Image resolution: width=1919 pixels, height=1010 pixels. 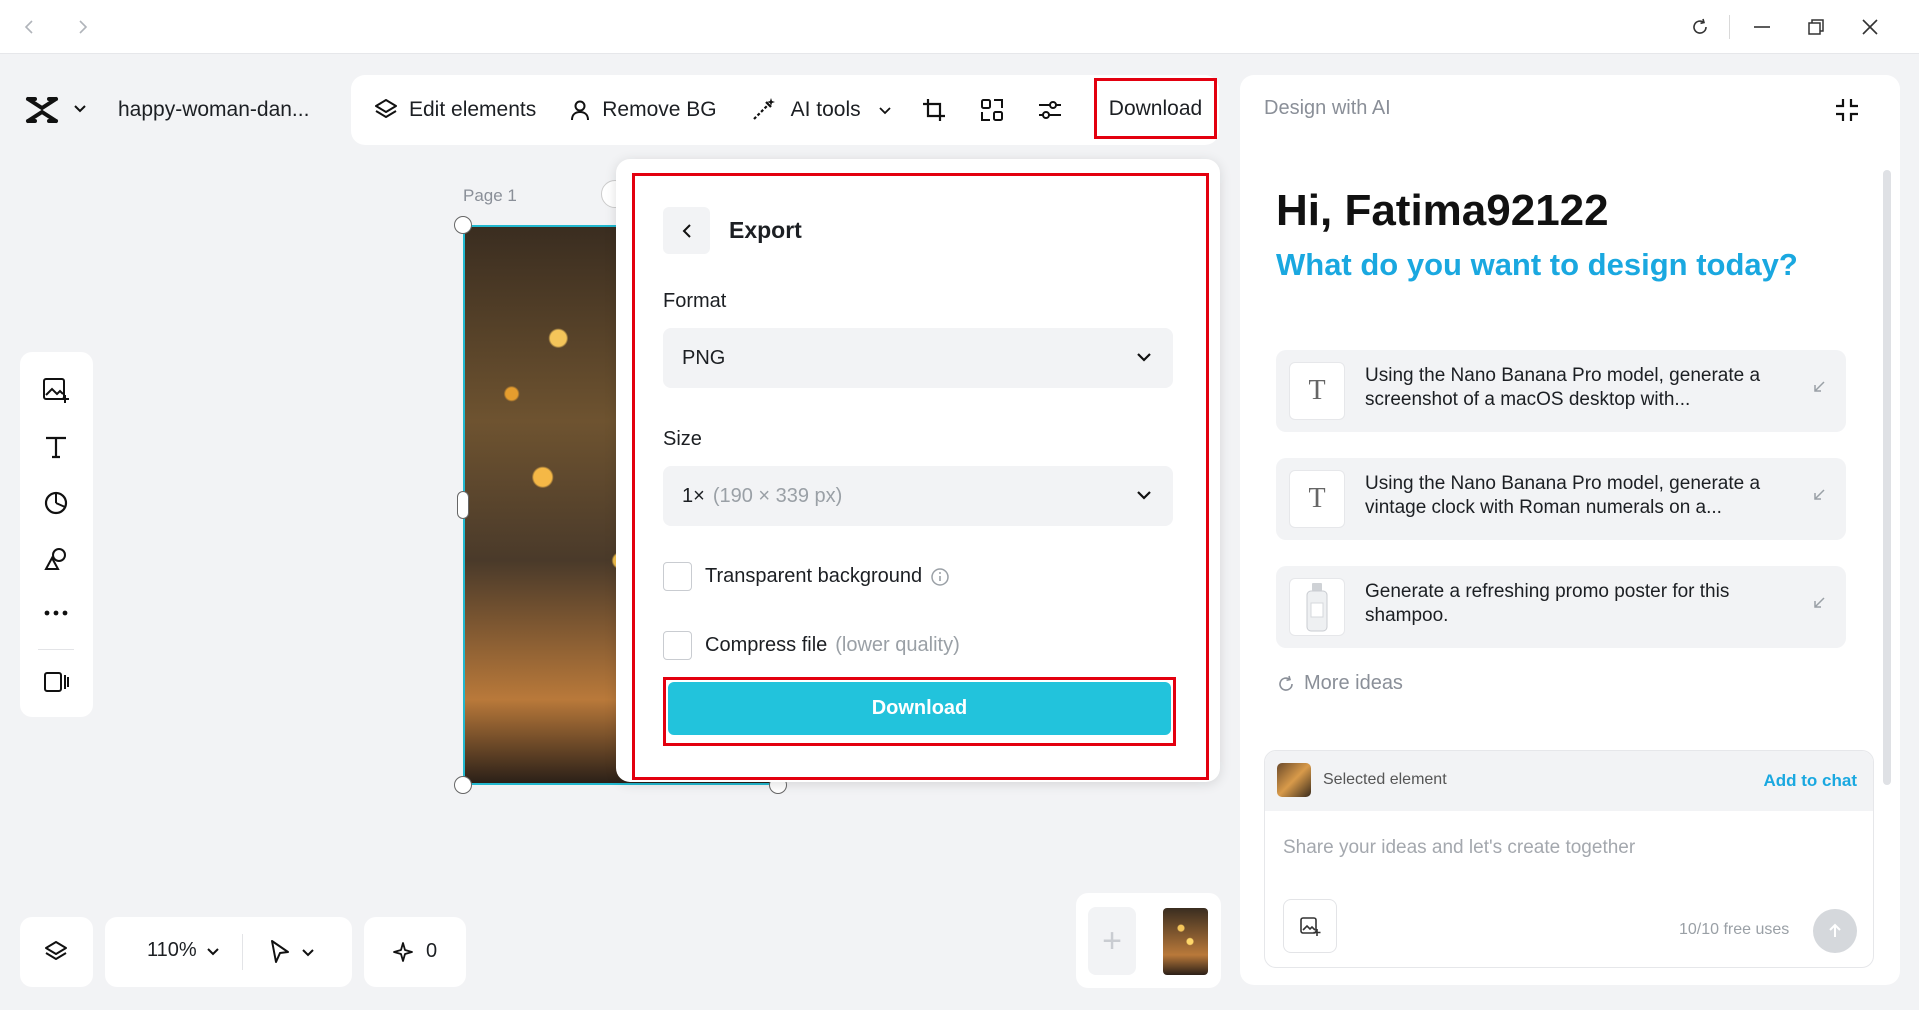 What do you see at coordinates (682, 439) in the screenshot?
I see `size-label: Size` at bounding box center [682, 439].